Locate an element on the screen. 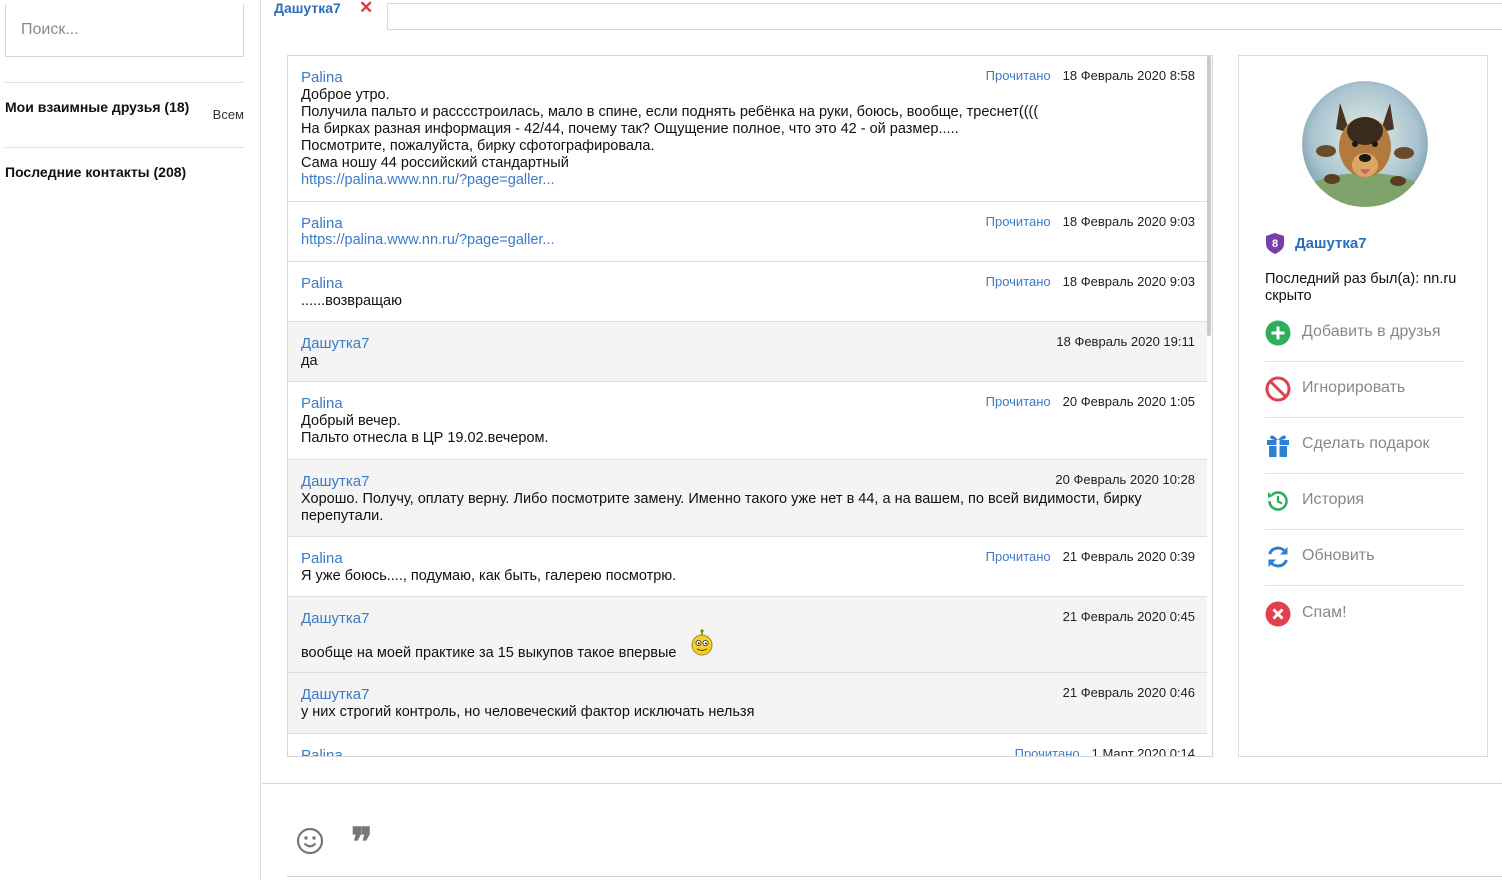  avatar is located at coordinates (1365, 144).